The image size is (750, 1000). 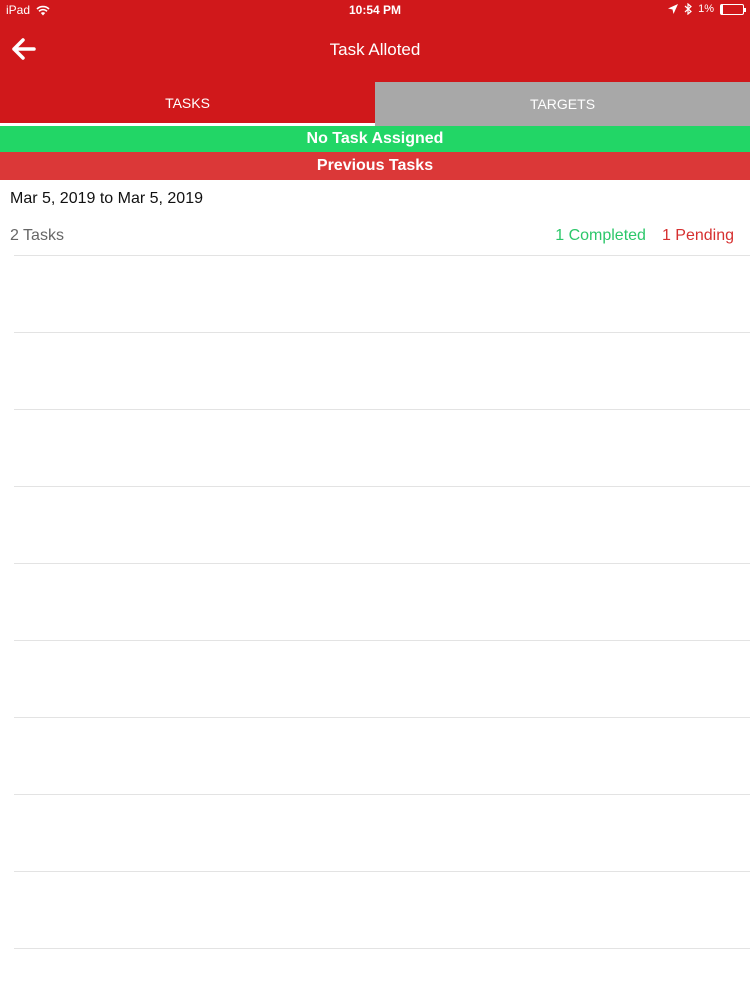 What do you see at coordinates (698, 236) in the screenshot?
I see `pending-count: 1 Pending` at bounding box center [698, 236].